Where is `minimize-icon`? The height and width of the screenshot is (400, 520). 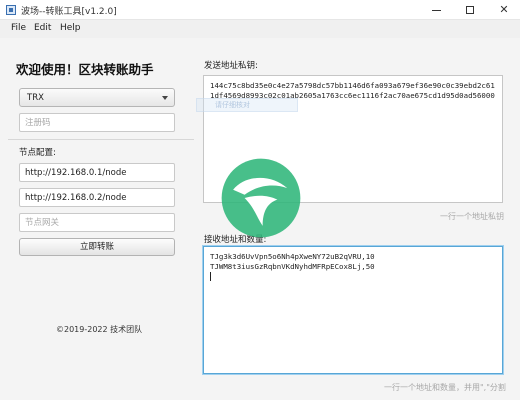 minimize-icon is located at coordinates (436, 10).